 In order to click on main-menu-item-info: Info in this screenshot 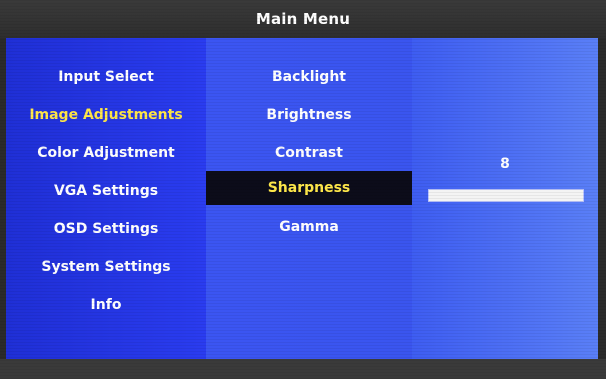, I will do `click(106, 305)`.